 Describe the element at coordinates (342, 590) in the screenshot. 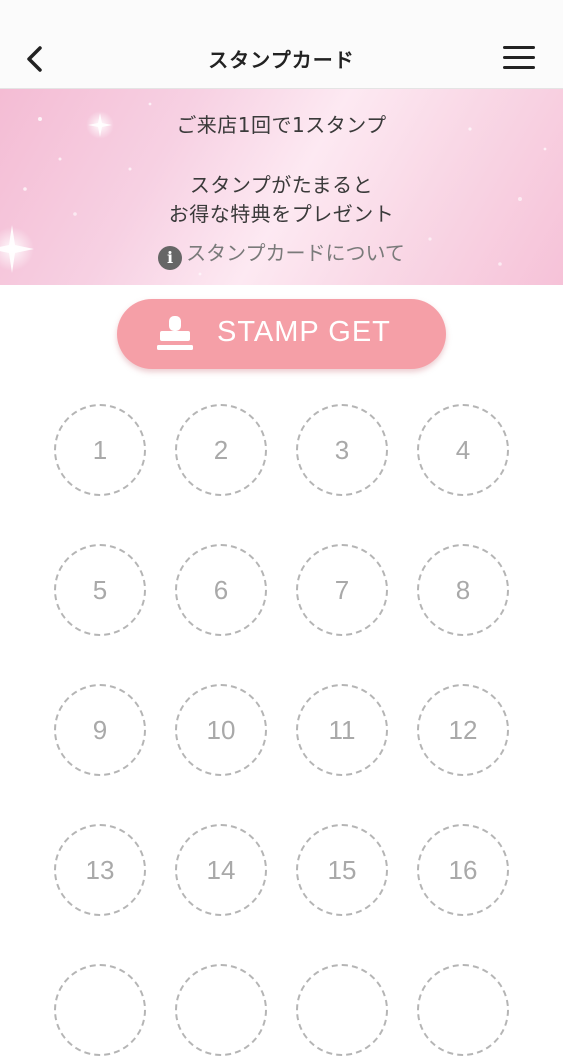

I see `stamp-slot-7: 7` at that location.